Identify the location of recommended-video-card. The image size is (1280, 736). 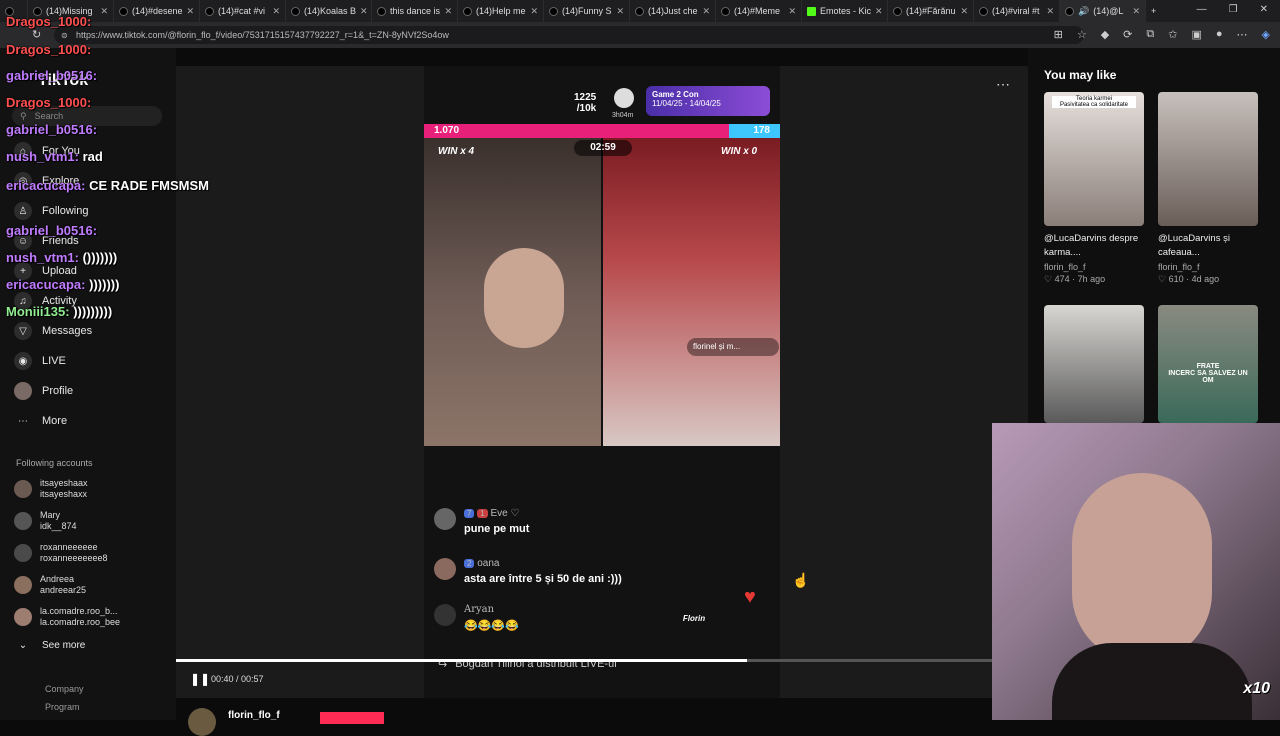
(1094, 364).